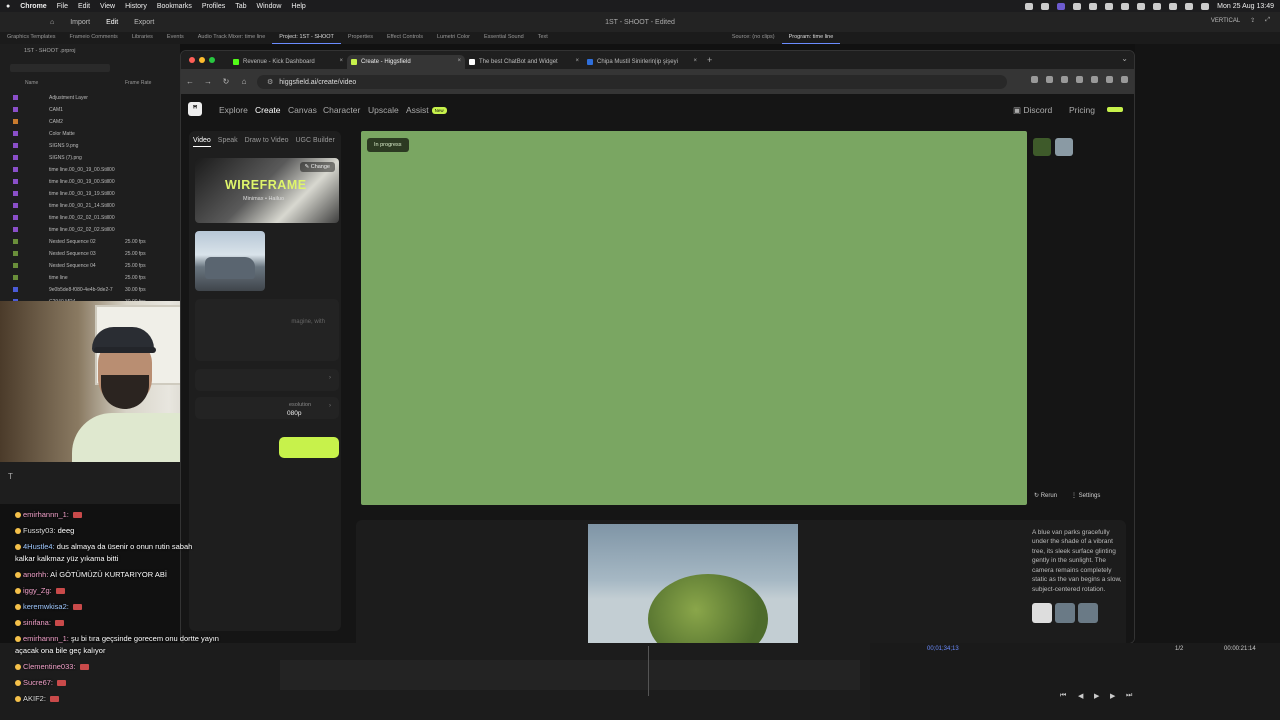  I want to click on project-item-row: CAM2, so click(90, 122).